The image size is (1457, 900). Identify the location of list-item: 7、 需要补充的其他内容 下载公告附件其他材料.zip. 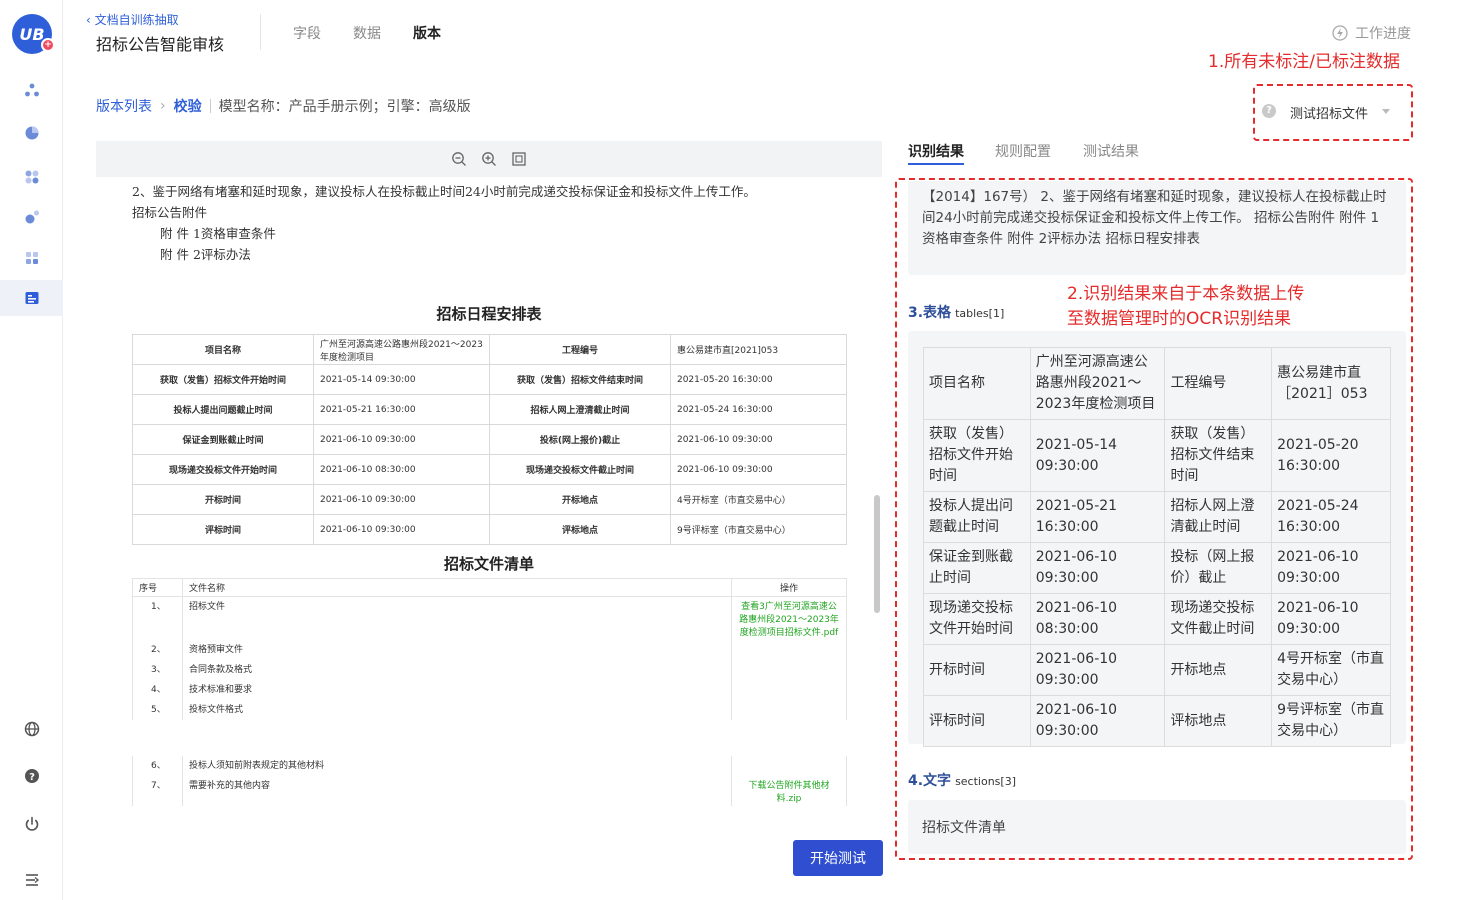
(489, 791).